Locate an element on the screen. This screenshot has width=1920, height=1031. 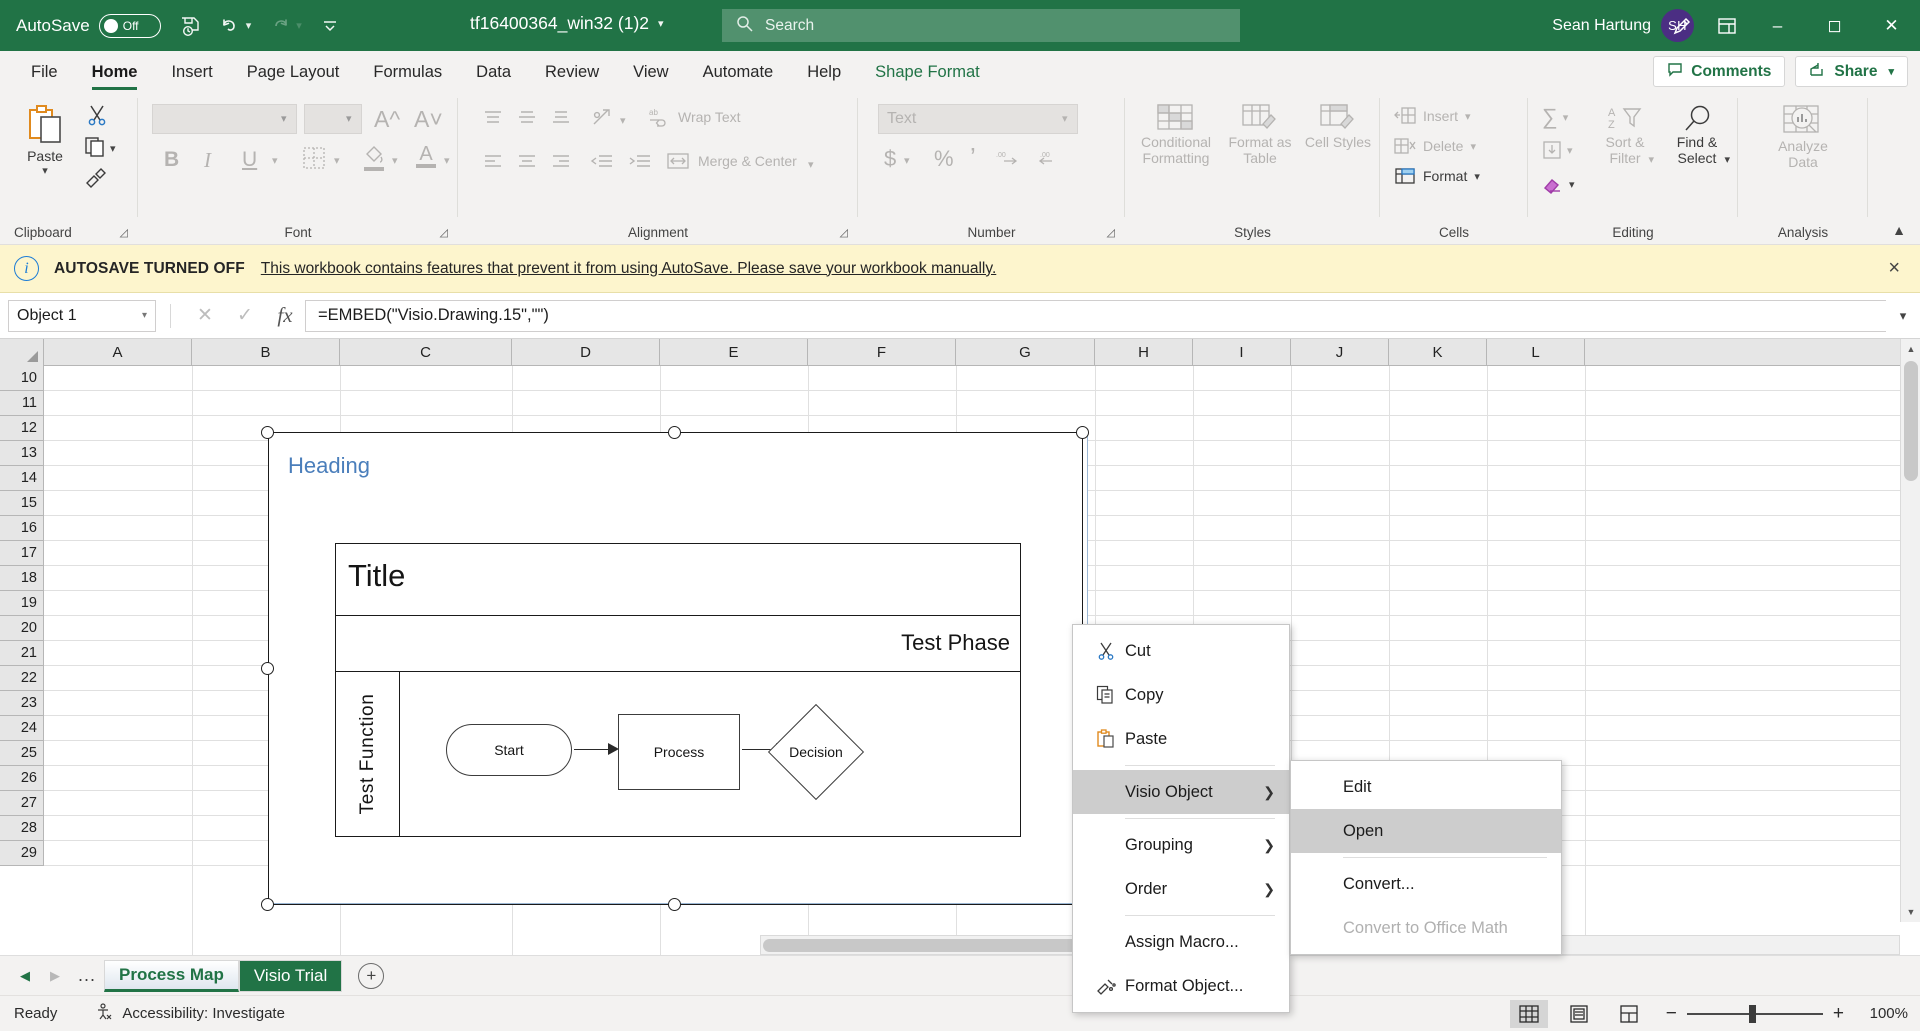
sheet-tab-process-map: Process Map is located at coordinates (171, 975).